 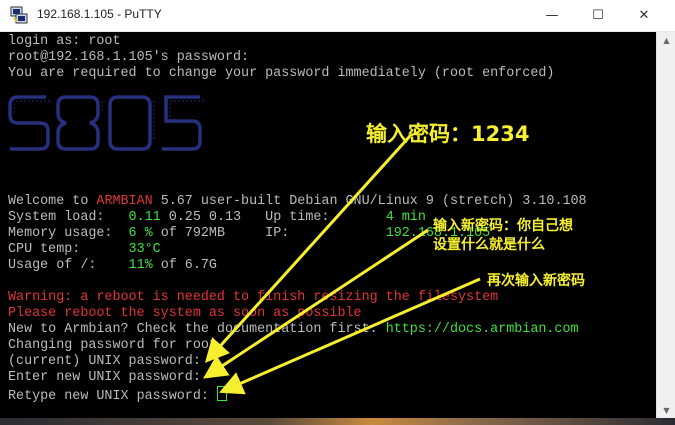 What do you see at coordinates (140, 265) in the screenshot?
I see `disk-usage-value: 11%` at bounding box center [140, 265].